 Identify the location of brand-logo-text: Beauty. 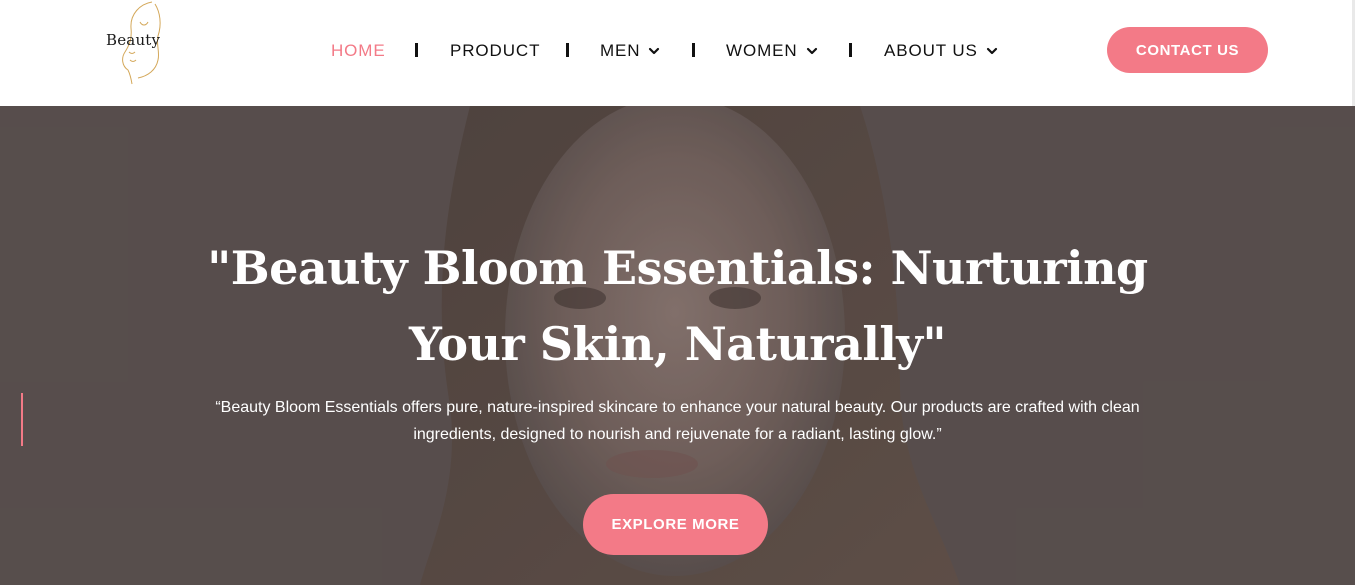
(133, 40).